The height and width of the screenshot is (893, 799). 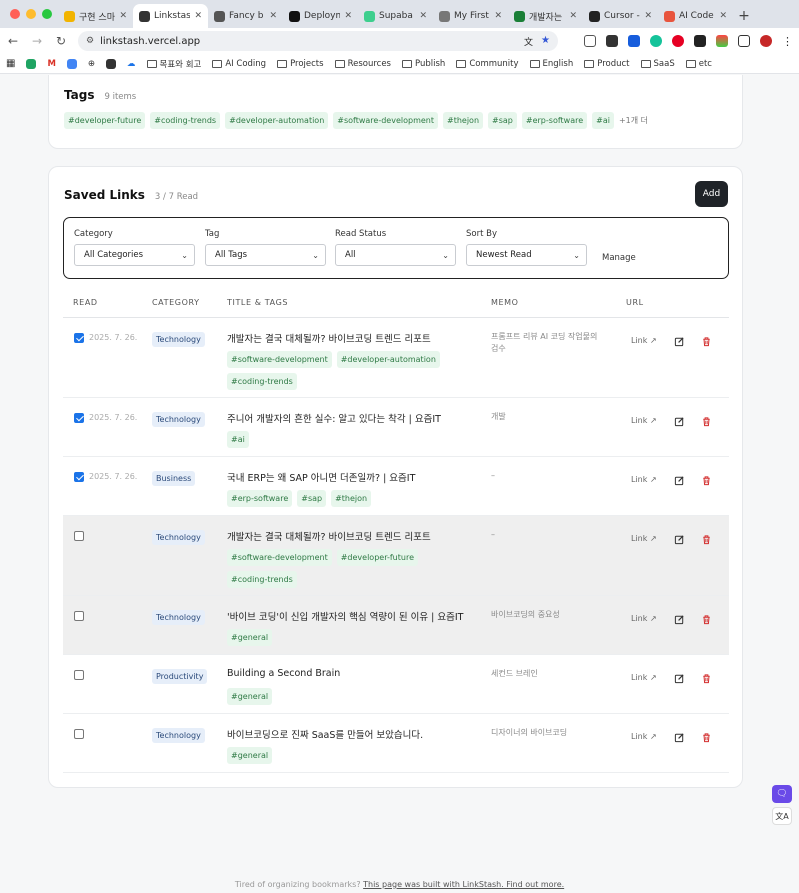 What do you see at coordinates (71, 63) in the screenshot?
I see `calendar-bookmark-icon` at bounding box center [71, 63].